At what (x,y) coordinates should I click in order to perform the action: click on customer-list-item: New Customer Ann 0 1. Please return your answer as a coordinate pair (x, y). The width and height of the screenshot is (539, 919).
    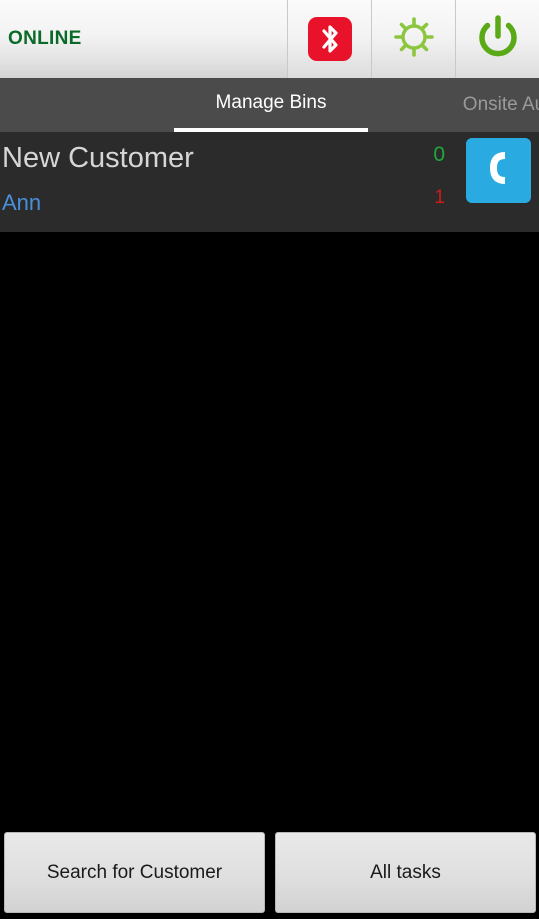
    Looking at the image, I should click on (269, 182).